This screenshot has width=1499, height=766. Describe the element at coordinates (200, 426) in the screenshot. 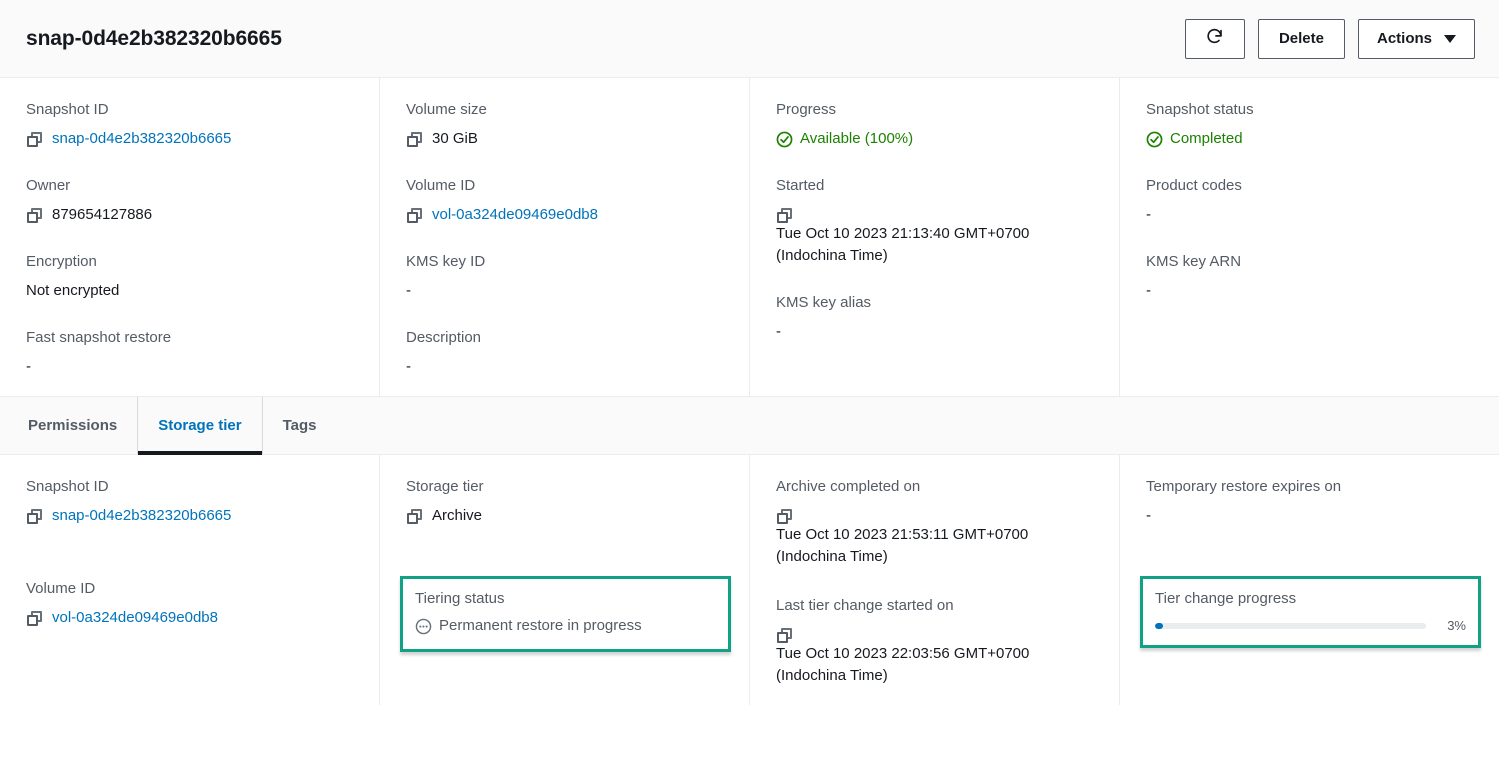

I see `tab-storage-tier: Storage tier` at that location.